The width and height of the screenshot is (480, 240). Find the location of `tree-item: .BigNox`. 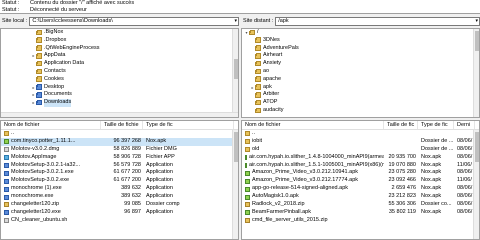

tree-item: .BigNox is located at coordinates (119, 33).